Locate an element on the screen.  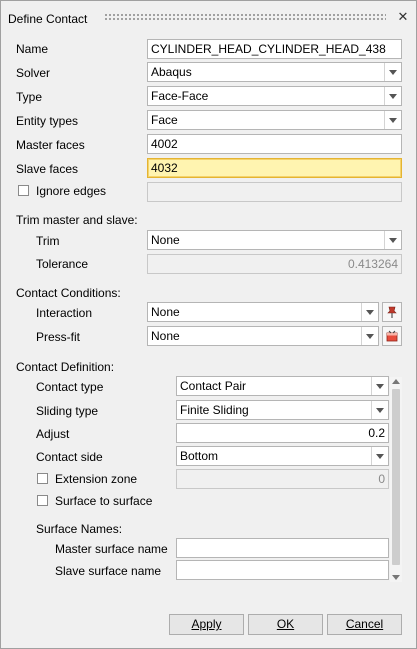
ignore-edges-input is located at coordinates (274, 192).